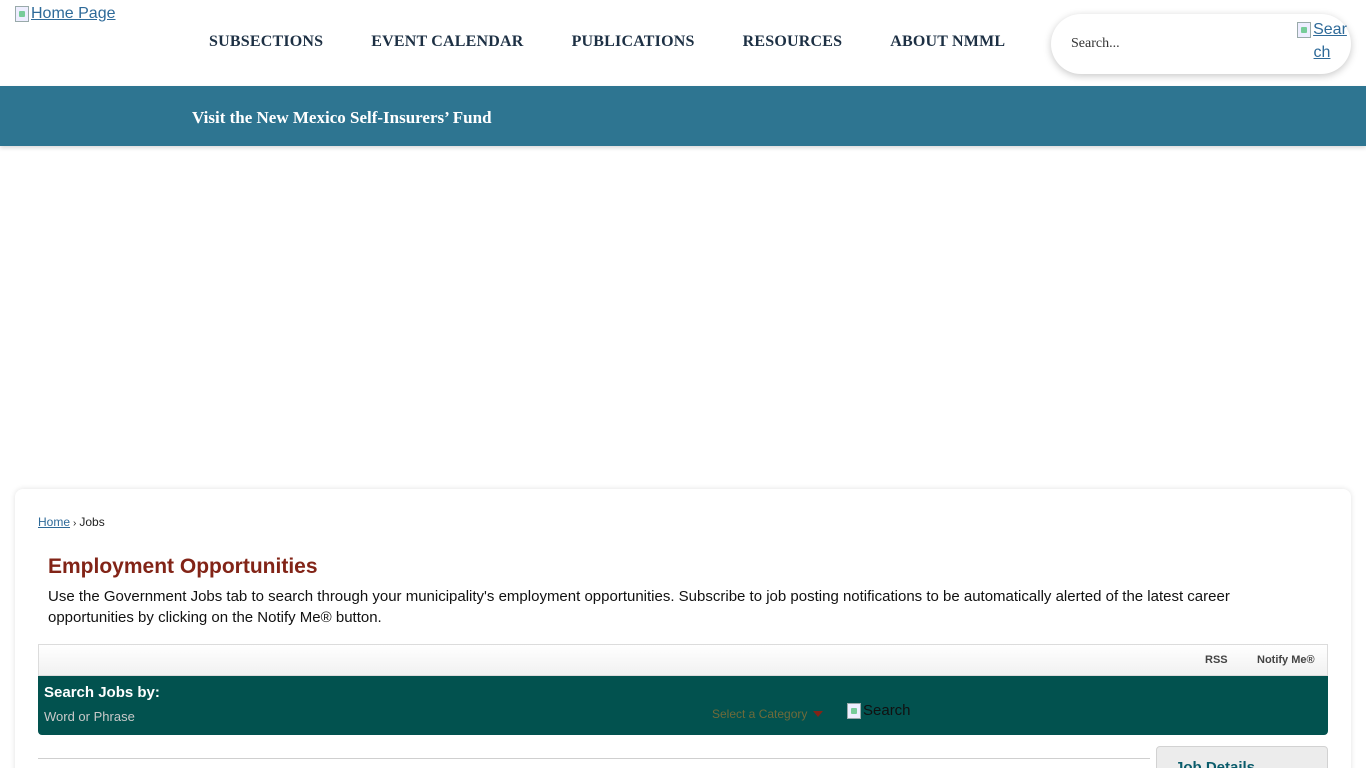 This screenshot has height=768, width=1366. What do you see at coordinates (1242, 757) in the screenshot?
I see `job-details-panel: Job Details` at bounding box center [1242, 757].